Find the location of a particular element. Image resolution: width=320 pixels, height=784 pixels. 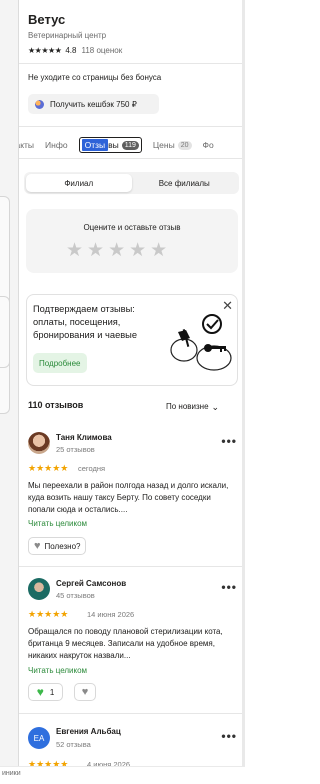

branch-switch: Филиал Все филиалы is located at coordinates (131, 183).